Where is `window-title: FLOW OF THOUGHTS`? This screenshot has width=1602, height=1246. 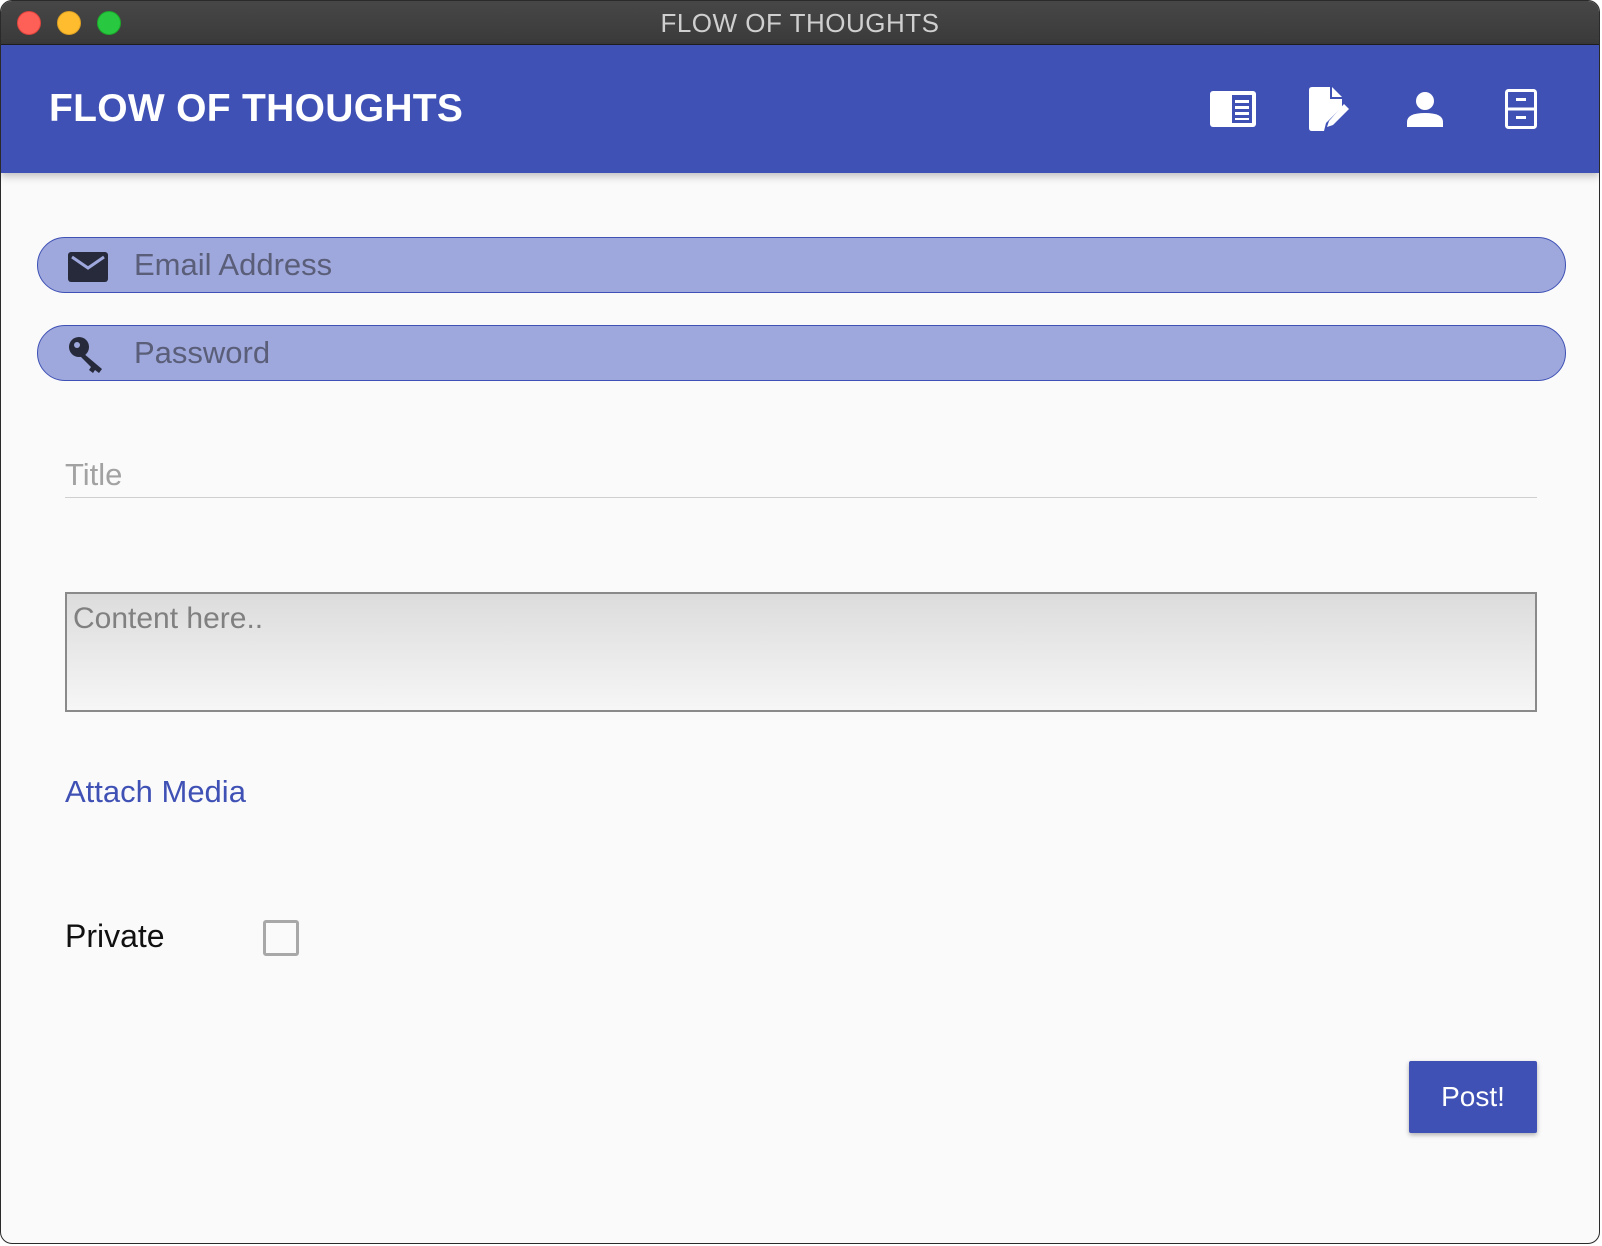
window-title: FLOW OF THOUGHTS is located at coordinates (800, 23).